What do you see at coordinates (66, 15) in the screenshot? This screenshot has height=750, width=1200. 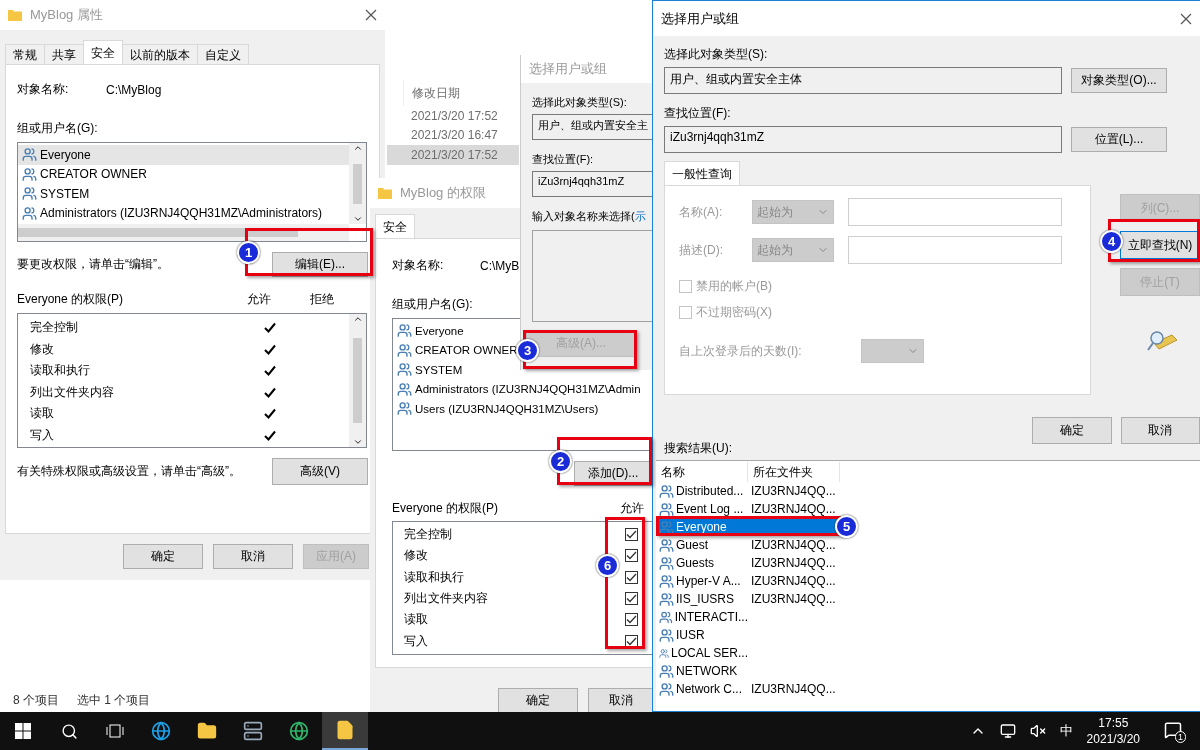 I see `window-title: MyBlog 属性` at bounding box center [66, 15].